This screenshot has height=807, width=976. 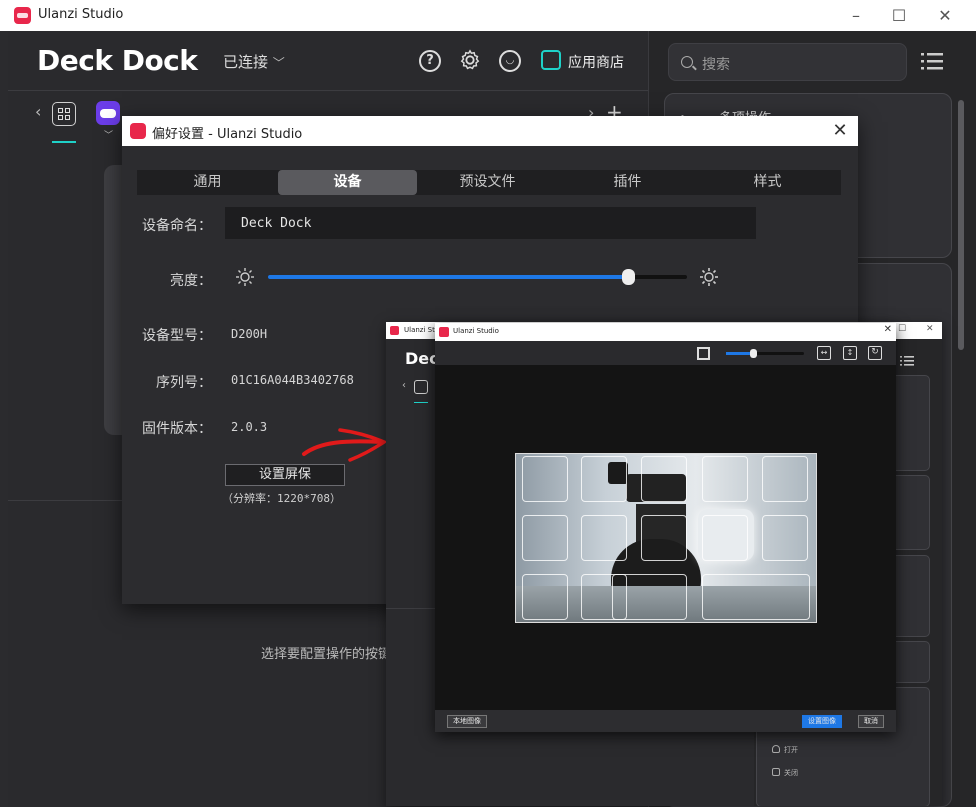 What do you see at coordinates (787, 62) in the screenshot?
I see `search-box: 搜索` at bounding box center [787, 62].